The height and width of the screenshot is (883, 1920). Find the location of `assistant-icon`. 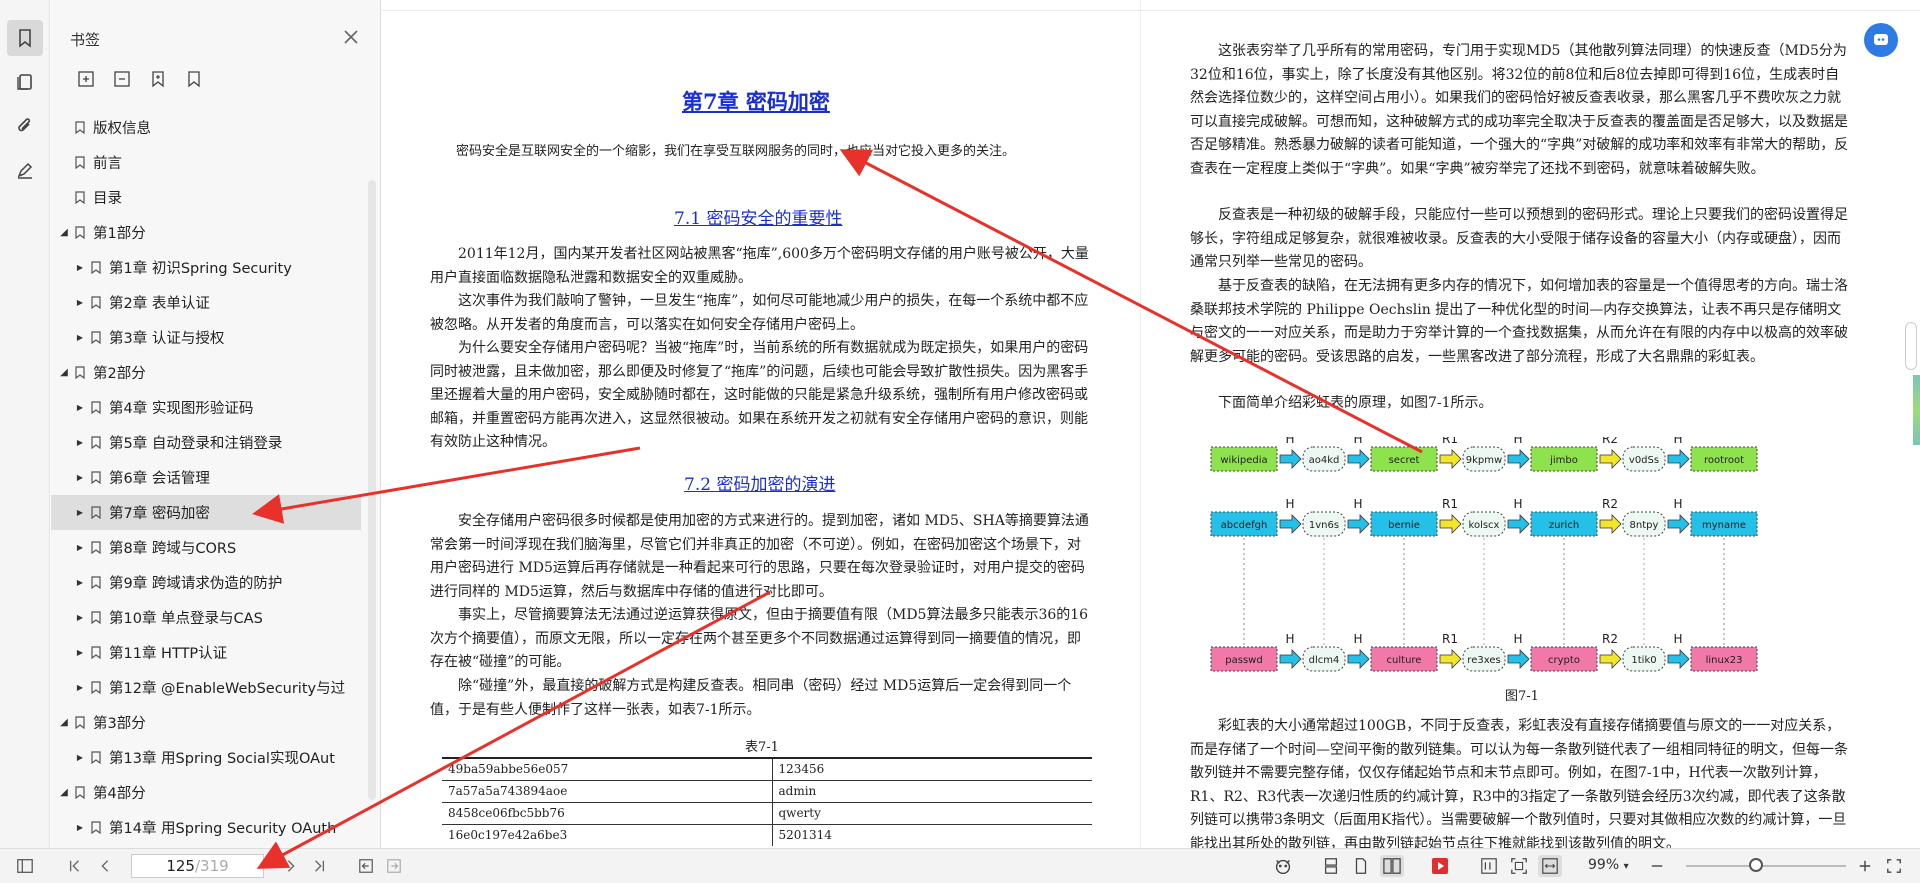

assistant-icon is located at coordinates (1881, 40).